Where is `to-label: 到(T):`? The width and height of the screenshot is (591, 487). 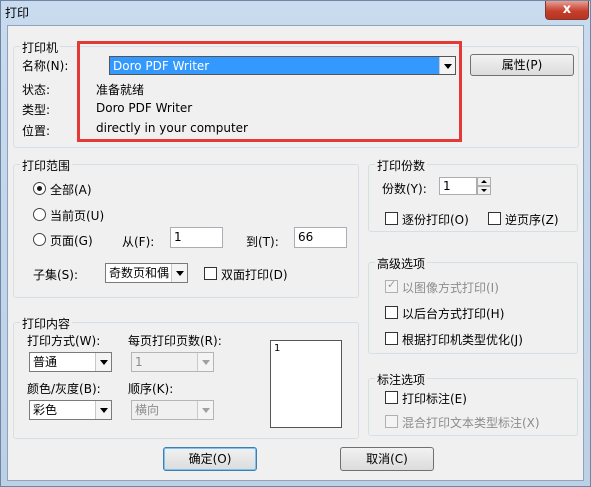
to-label: 到(T): is located at coordinates (262, 242).